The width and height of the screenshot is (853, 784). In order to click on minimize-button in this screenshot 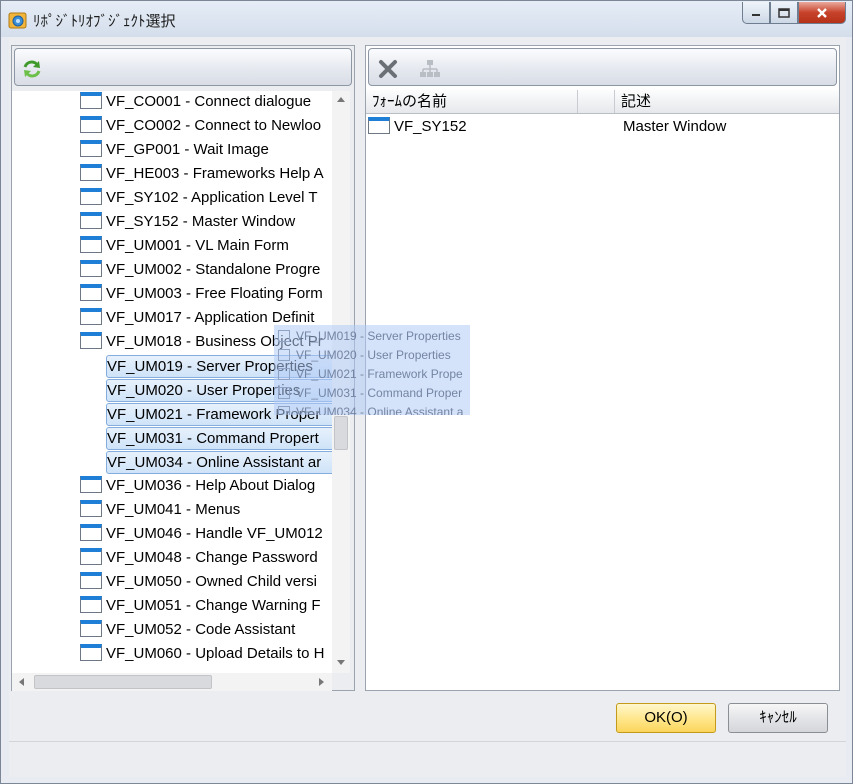, I will do `click(756, 13)`.